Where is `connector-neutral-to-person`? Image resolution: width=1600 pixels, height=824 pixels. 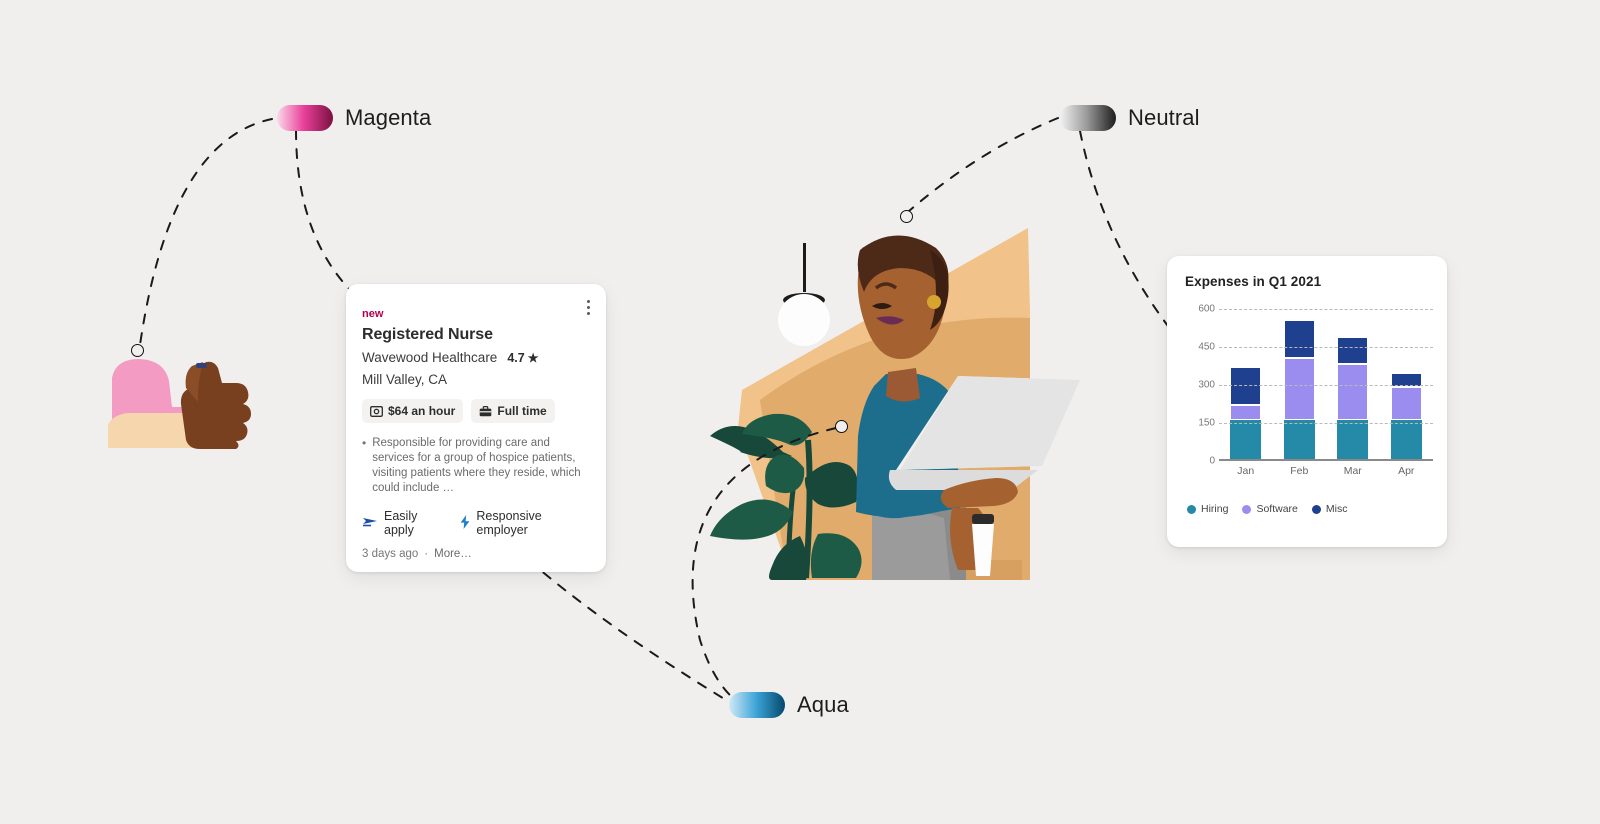 connector-neutral-to-person is located at coordinates (983, 164).